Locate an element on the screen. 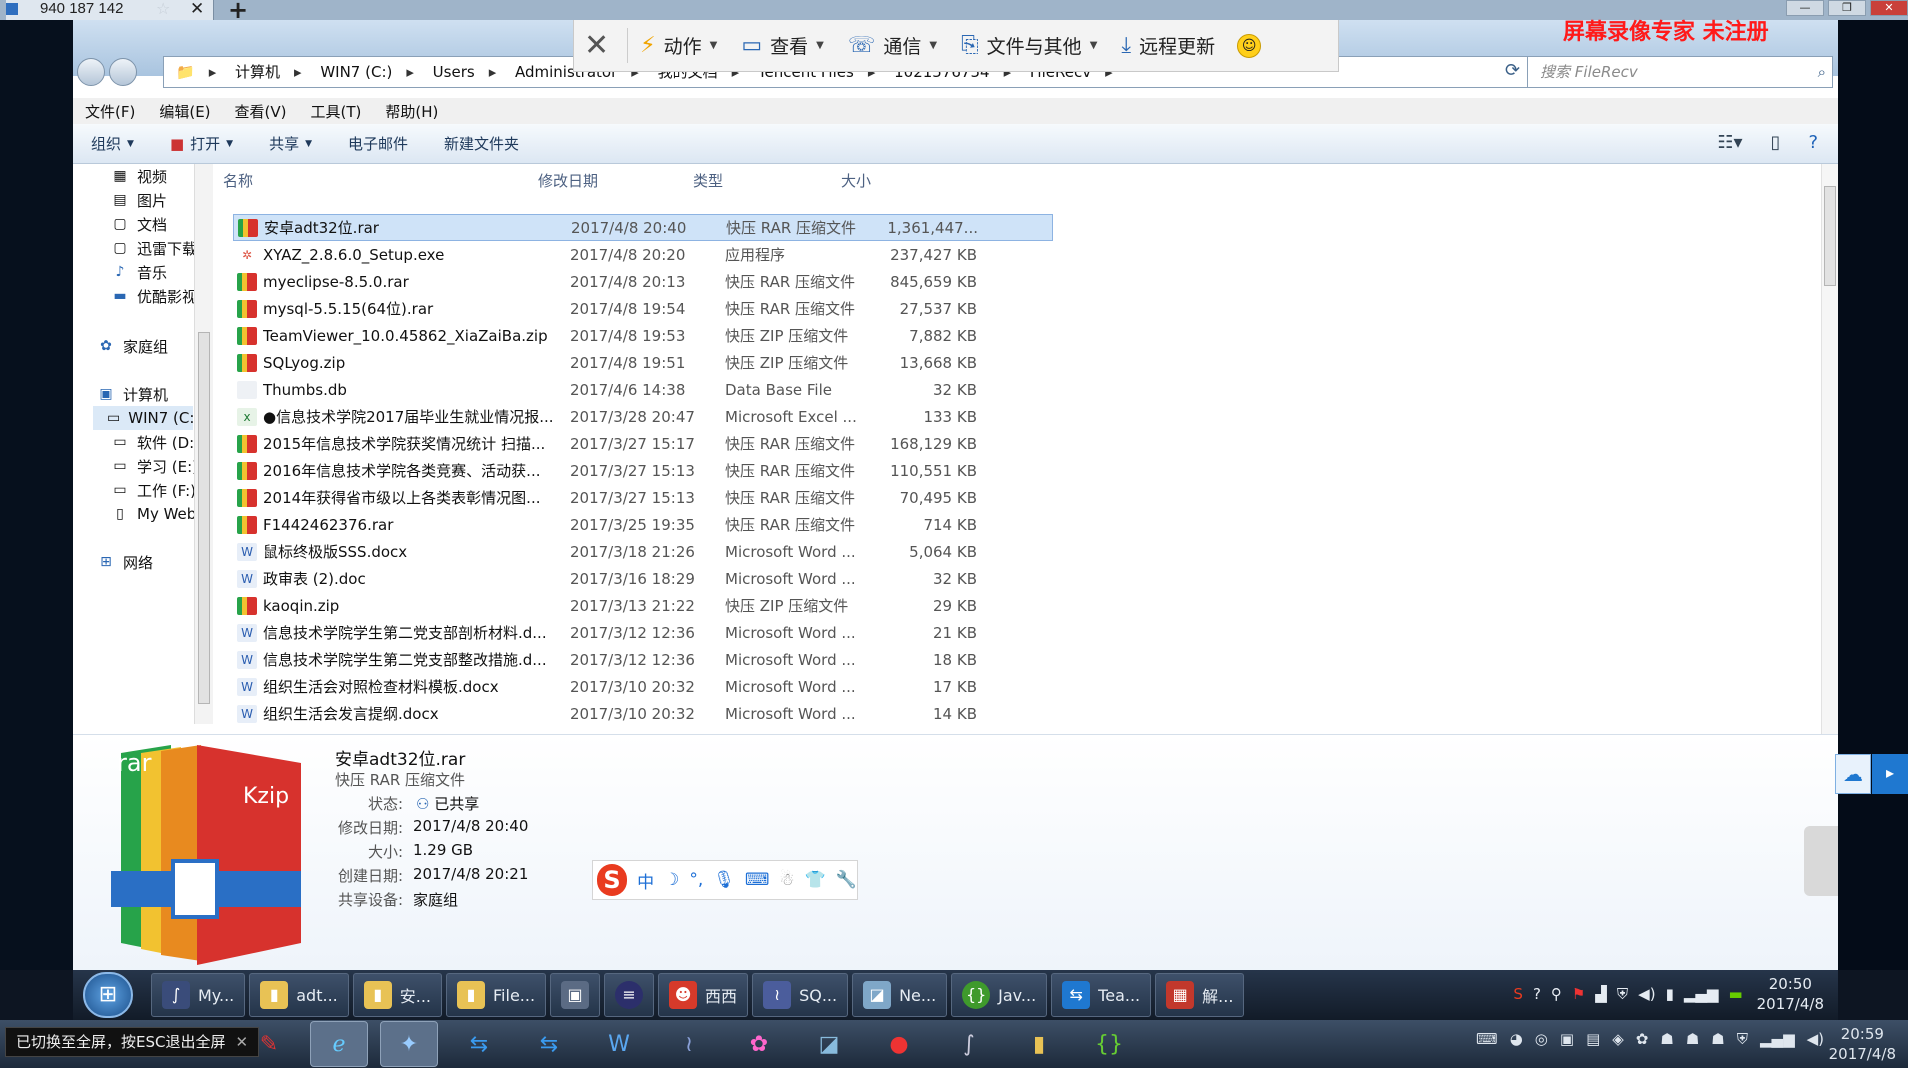 Image resolution: width=1908 pixels, height=1068 pixels. battery-tray-icon: ▬ is located at coordinates (1735, 994).